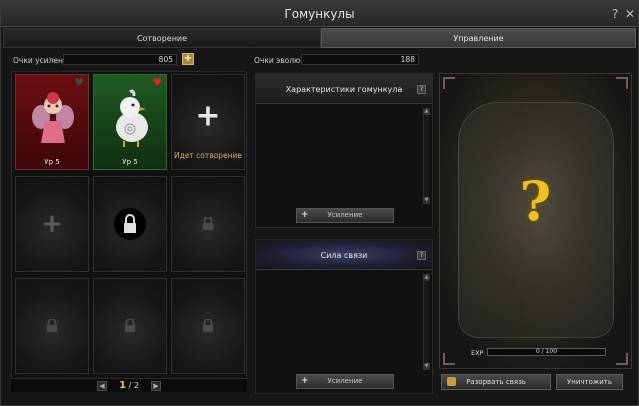 The width and height of the screenshot is (639, 406). Describe the element at coordinates (360, 59) in the screenshot. I see `evolution-points-value: 188` at that location.